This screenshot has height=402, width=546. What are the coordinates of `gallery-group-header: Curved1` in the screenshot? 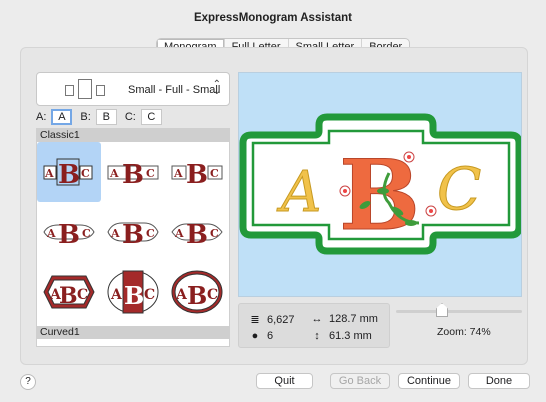 It's located at (133, 332).